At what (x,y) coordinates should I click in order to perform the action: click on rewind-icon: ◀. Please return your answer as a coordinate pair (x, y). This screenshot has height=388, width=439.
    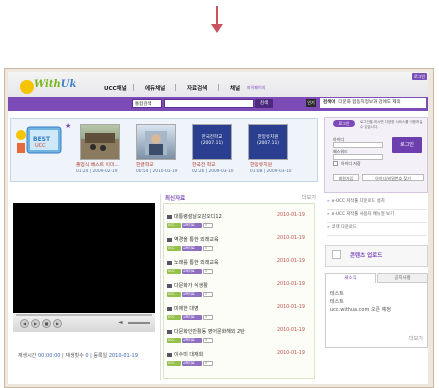
    Looking at the image, I should click on (24, 323).